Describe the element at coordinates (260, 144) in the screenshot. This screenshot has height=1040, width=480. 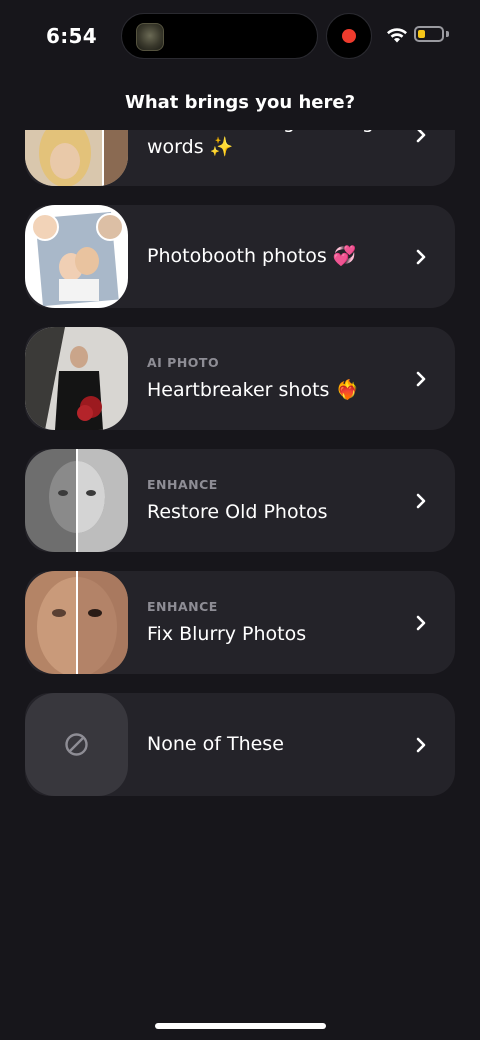
I see `option-title: Transform images using words ✨` at that location.